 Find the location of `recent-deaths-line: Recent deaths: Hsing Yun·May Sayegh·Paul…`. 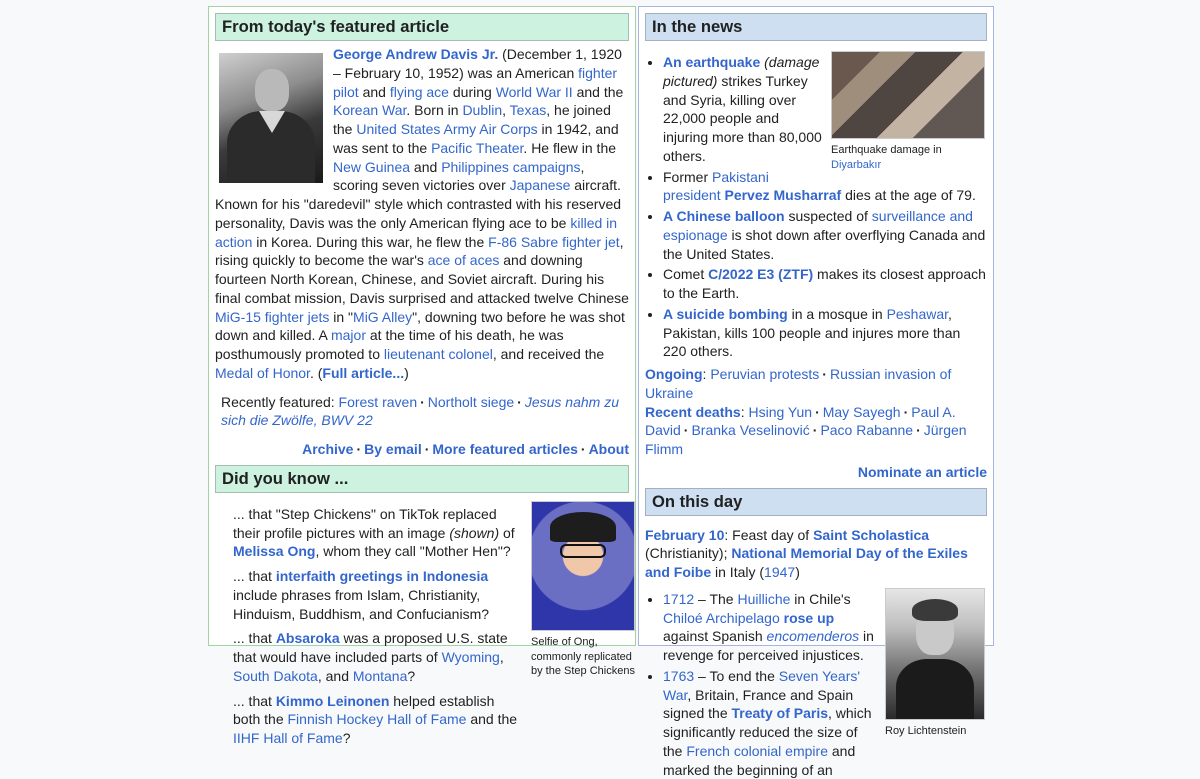

recent-deaths-line: Recent deaths: Hsing Yun·May Sayegh·Paul… is located at coordinates (816, 431).